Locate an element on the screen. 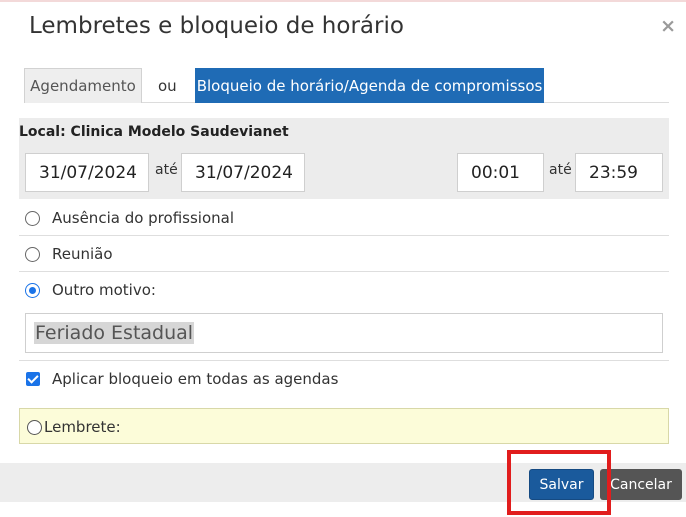 The width and height of the screenshot is (686, 517). tab-agendamento: Agendamento is located at coordinates (83, 85).